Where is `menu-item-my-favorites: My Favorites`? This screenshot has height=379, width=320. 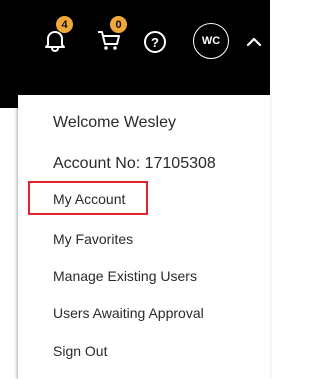 menu-item-my-favorites: My Favorites is located at coordinates (93, 239).